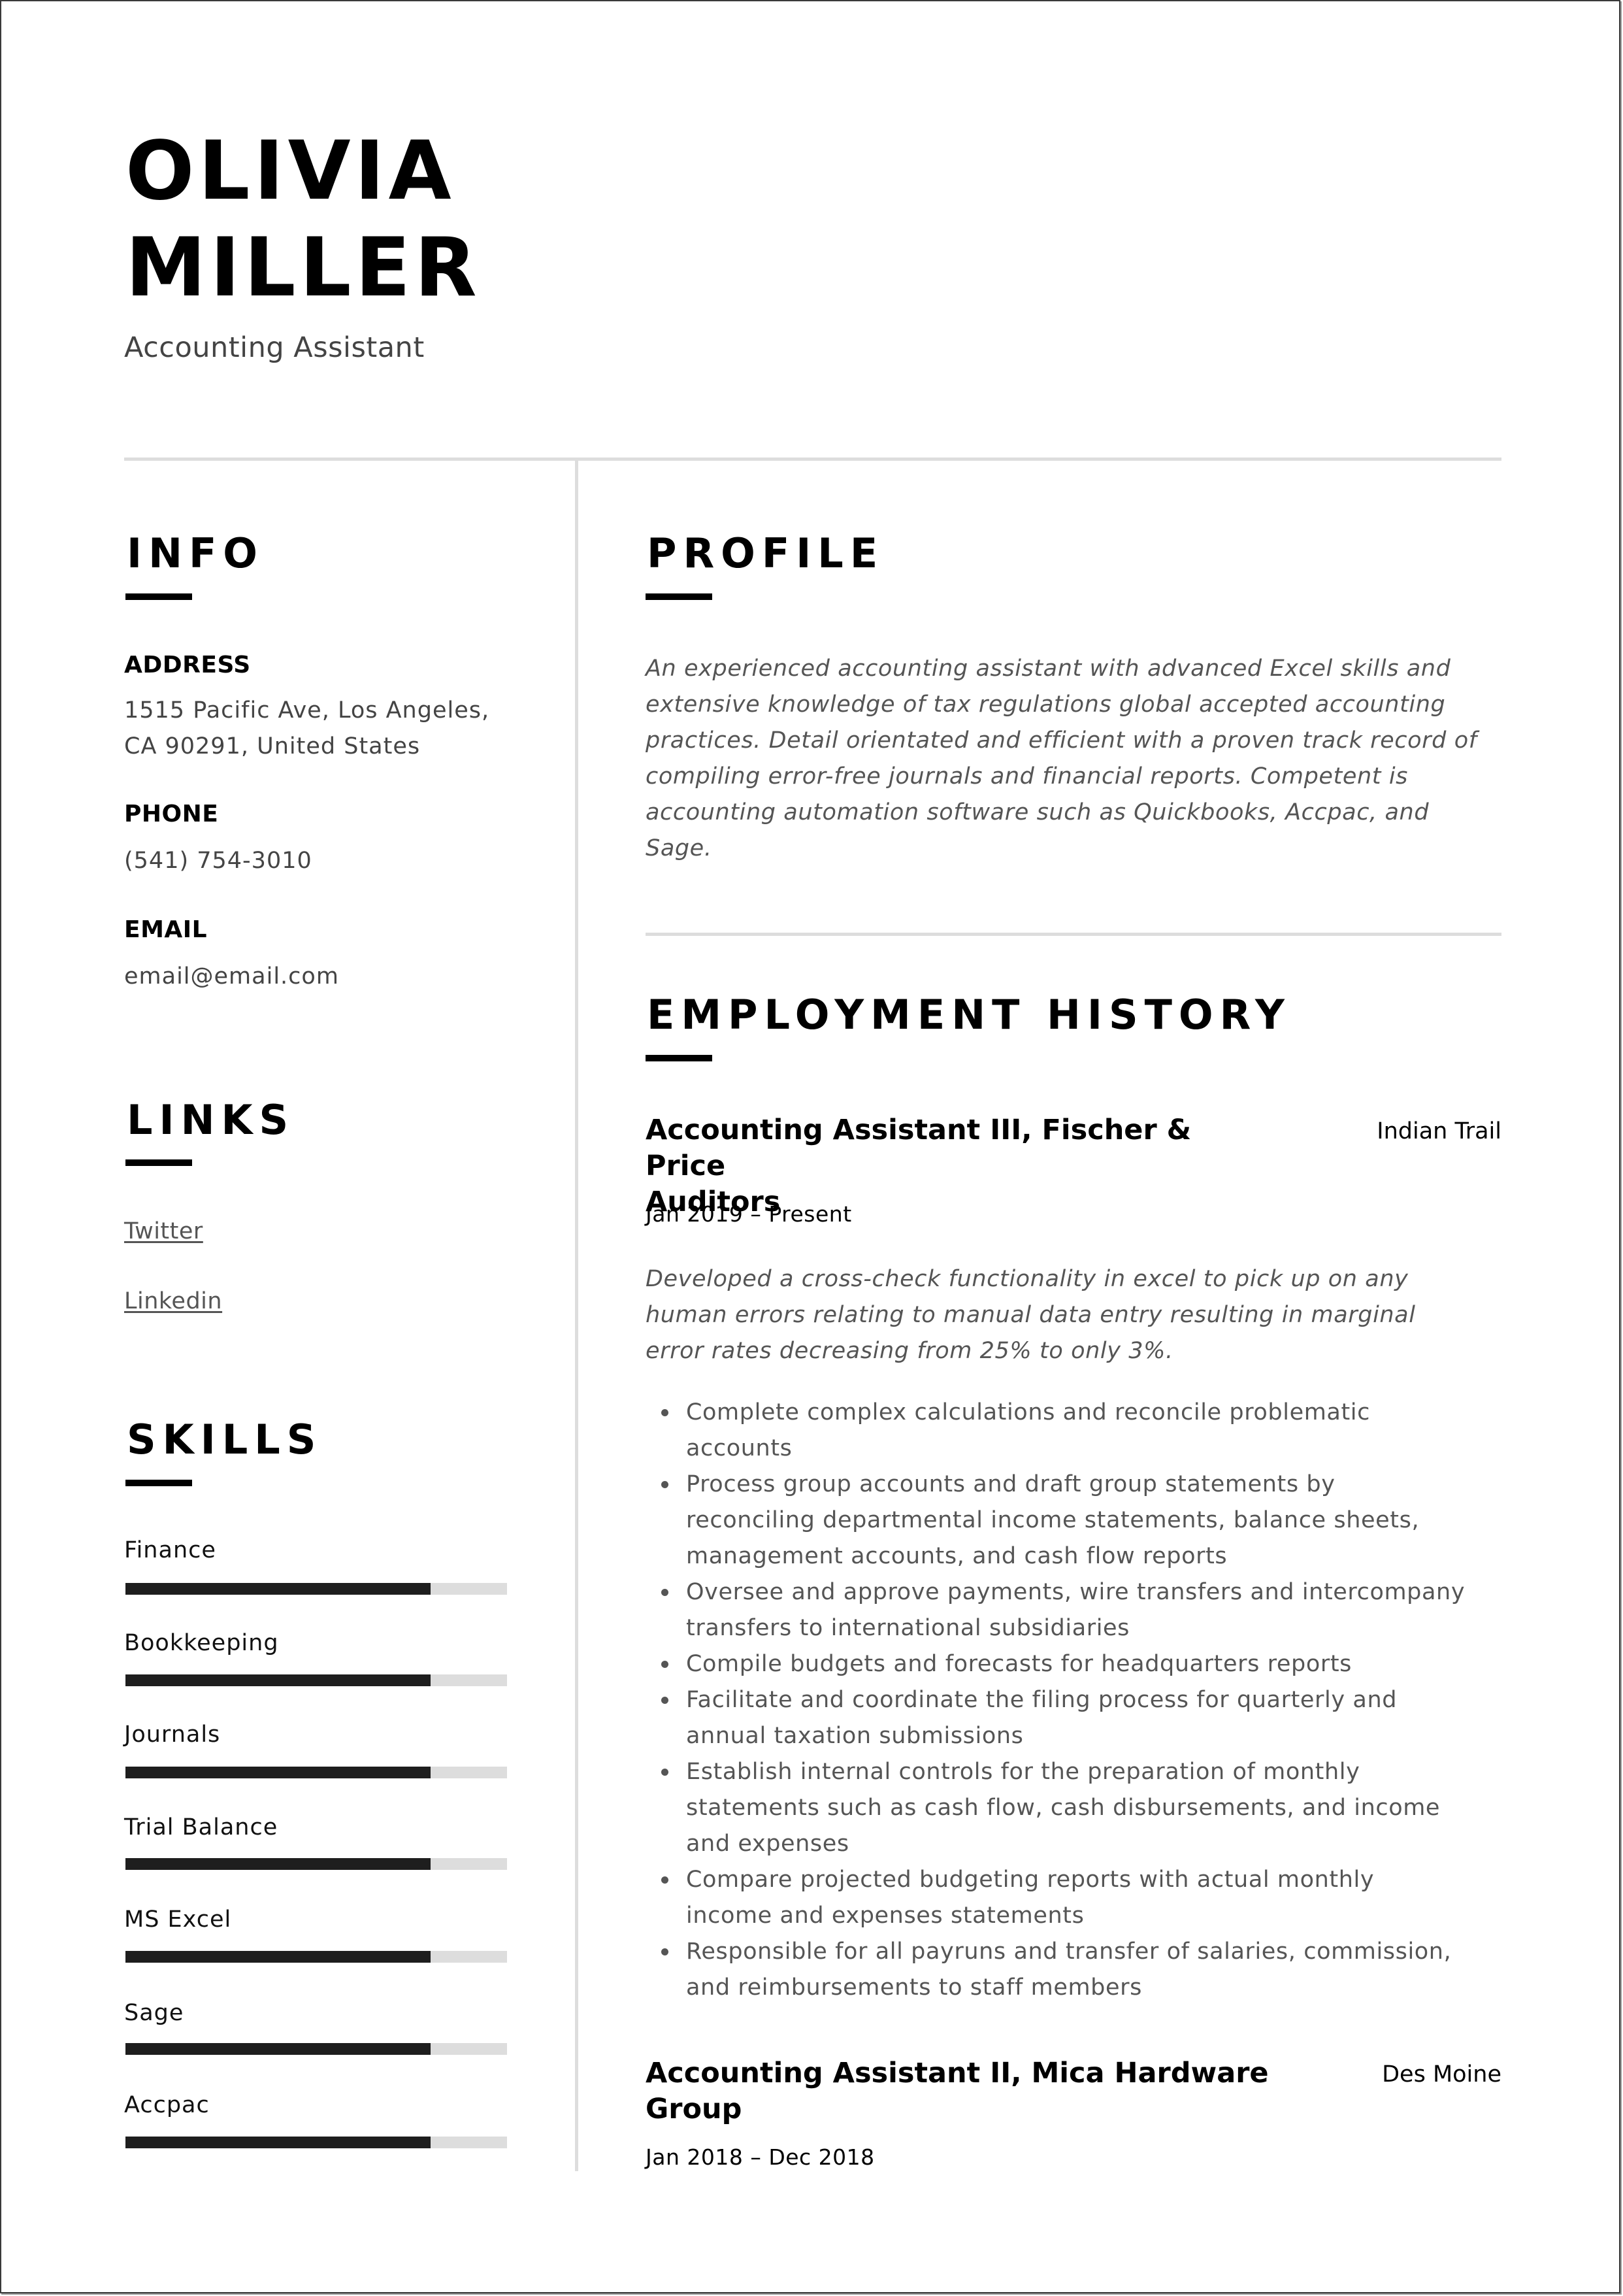 This screenshot has height=2296, width=1623. Describe the element at coordinates (576, 1314) in the screenshot. I see `column-divider` at that location.